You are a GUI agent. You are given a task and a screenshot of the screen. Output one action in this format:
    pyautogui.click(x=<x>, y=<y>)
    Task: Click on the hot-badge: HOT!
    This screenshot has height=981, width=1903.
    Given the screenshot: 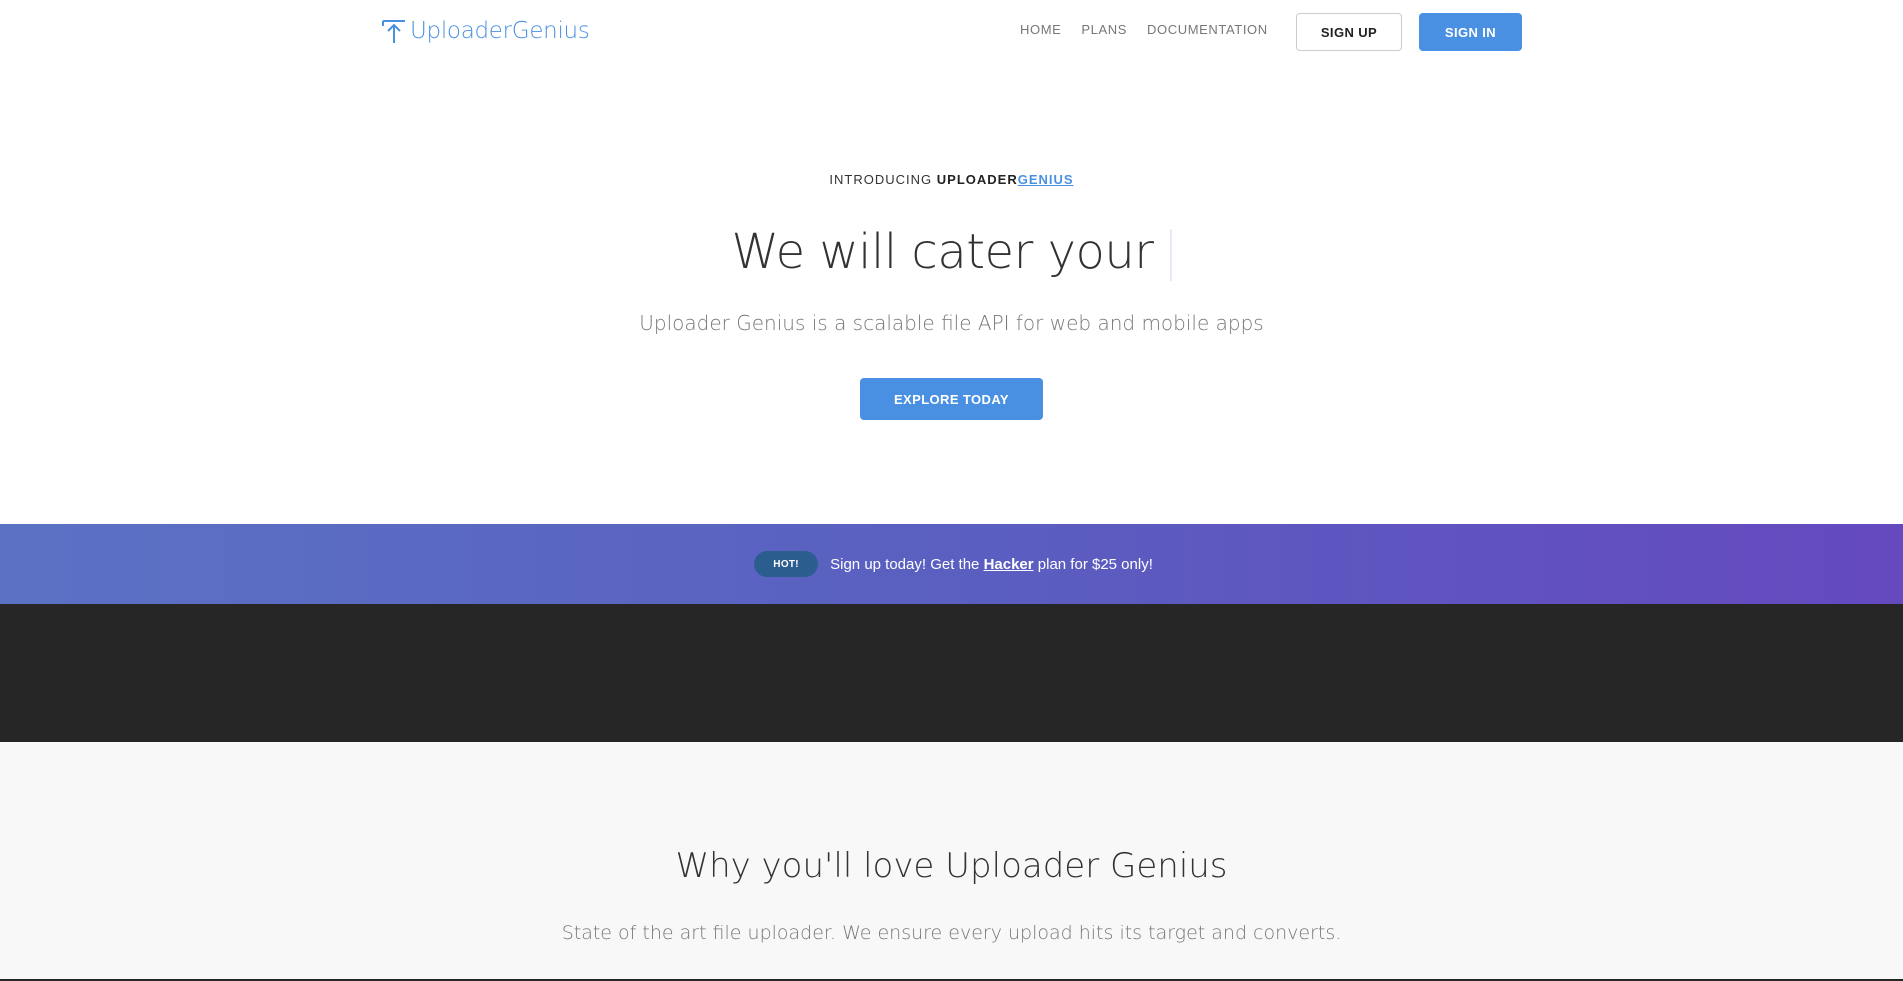 What is the action you would take?
    pyautogui.click(x=786, y=564)
    